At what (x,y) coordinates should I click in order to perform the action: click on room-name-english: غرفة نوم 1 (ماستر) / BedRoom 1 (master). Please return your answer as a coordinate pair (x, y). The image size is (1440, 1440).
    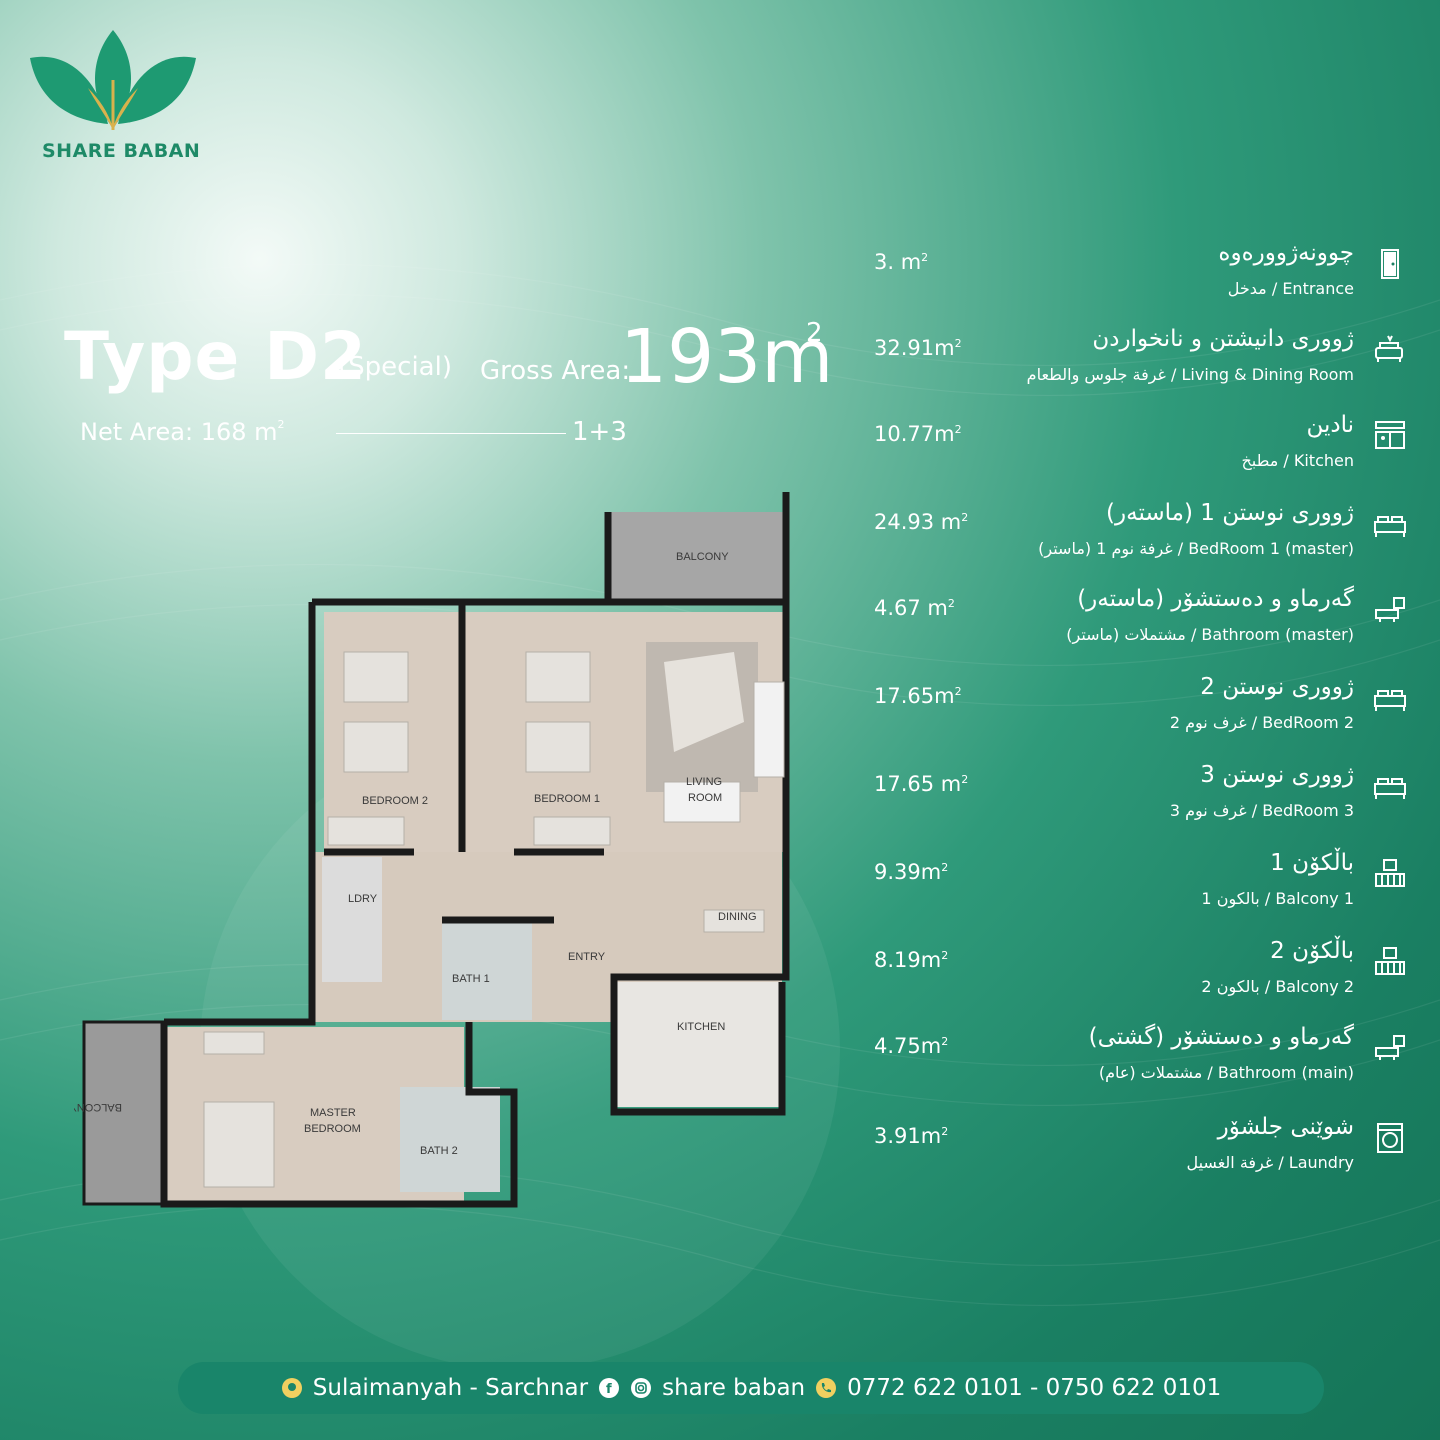
    Looking at the image, I should click on (1196, 548).